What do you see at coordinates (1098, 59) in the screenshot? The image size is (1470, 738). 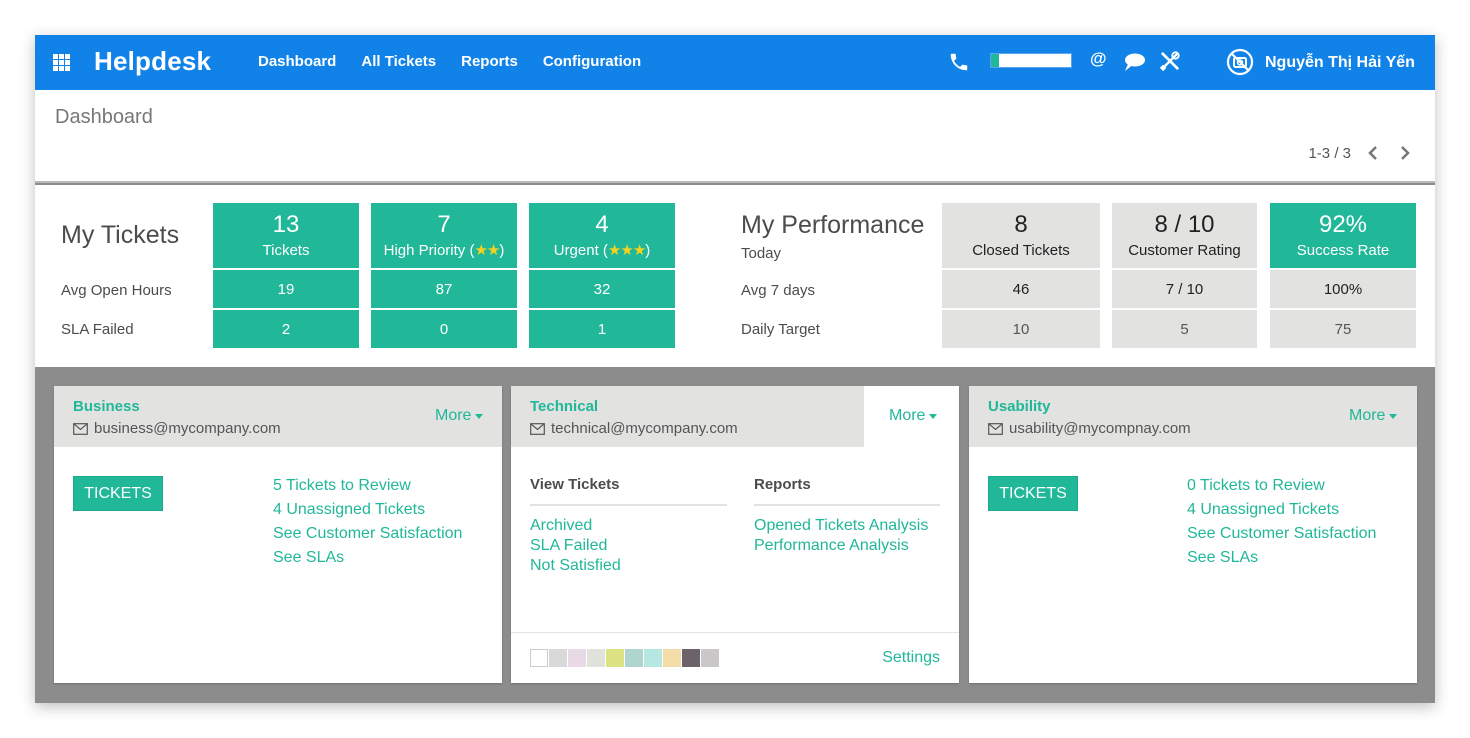 I see `at-icon: @` at bounding box center [1098, 59].